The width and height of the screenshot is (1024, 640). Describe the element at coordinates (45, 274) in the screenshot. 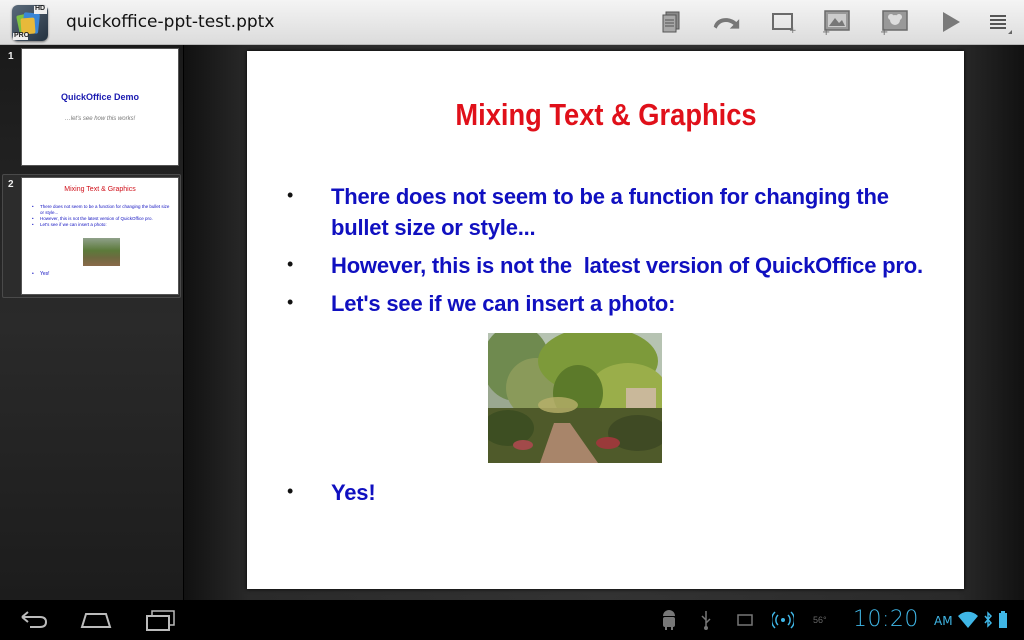

I see `thumbnail-bullet-text: Yes!` at that location.